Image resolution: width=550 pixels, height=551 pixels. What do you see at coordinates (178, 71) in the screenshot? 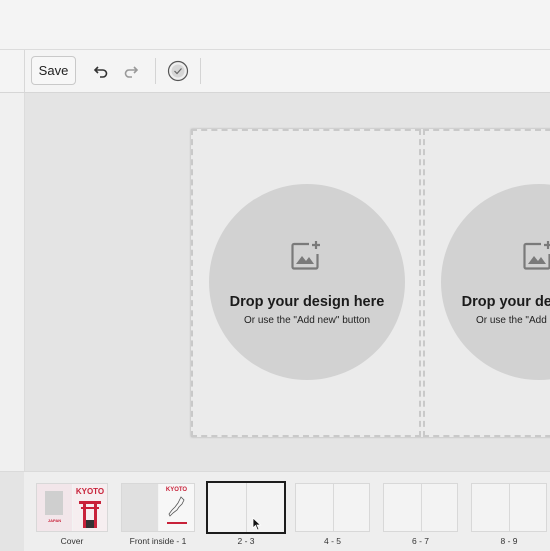
I see `check-circle-icon` at bounding box center [178, 71].